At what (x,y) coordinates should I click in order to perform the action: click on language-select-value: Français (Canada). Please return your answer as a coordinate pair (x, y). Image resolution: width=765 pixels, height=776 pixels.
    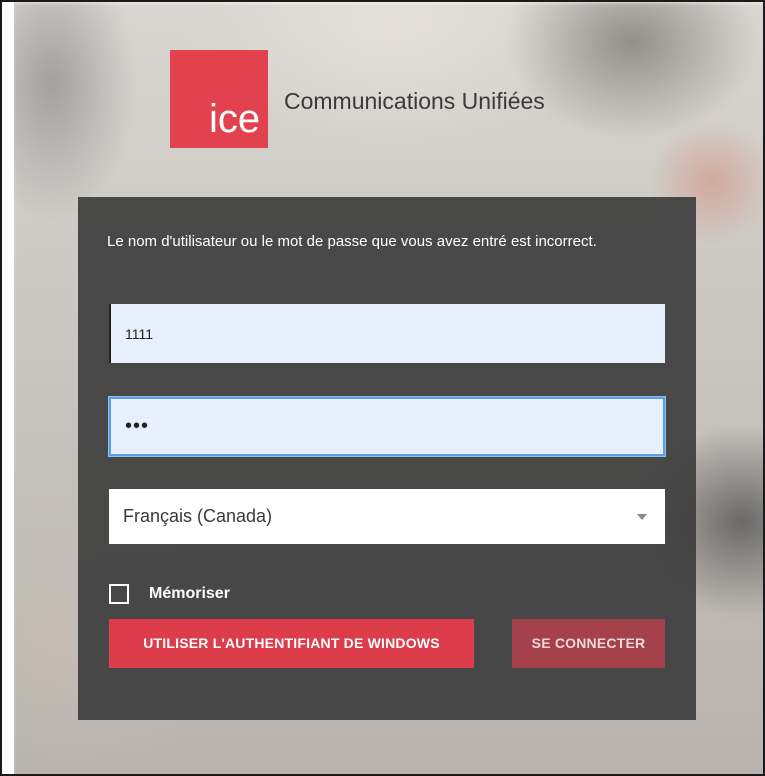
    Looking at the image, I should click on (198, 516).